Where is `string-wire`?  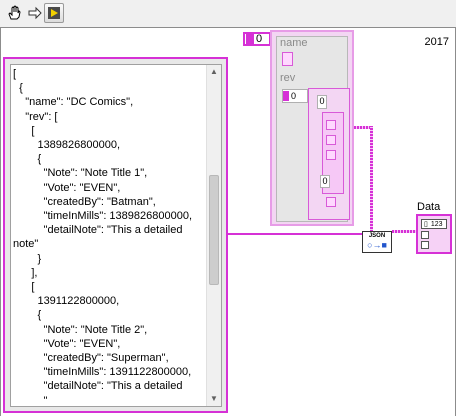 string-wire is located at coordinates (296, 234).